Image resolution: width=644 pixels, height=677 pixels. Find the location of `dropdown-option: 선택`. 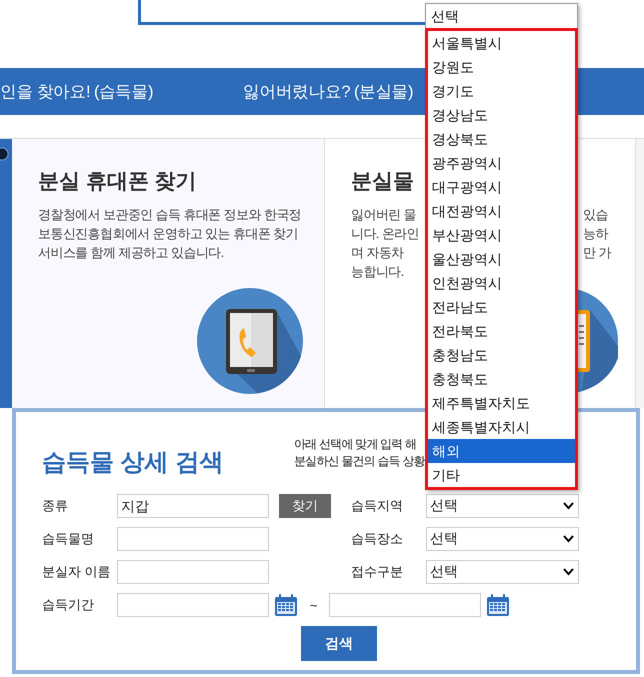

dropdown-option: 선택 is located at coordinates (501, 15).